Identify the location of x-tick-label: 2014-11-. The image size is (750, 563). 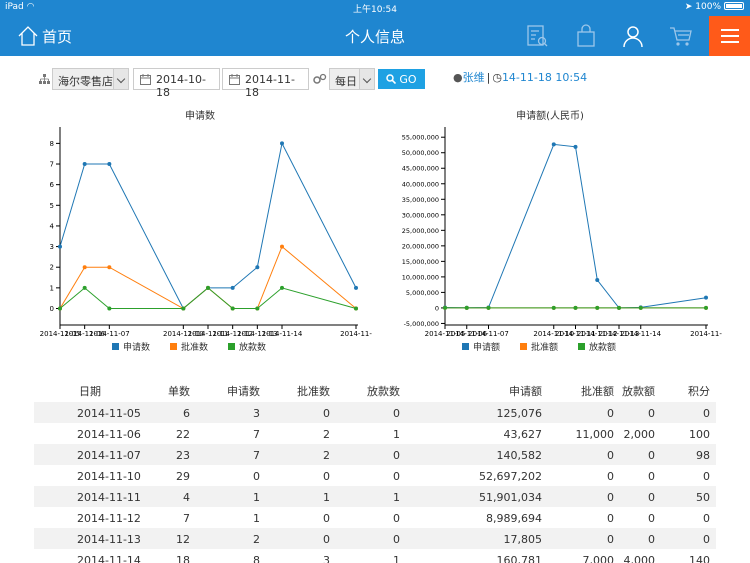
(706, 334).